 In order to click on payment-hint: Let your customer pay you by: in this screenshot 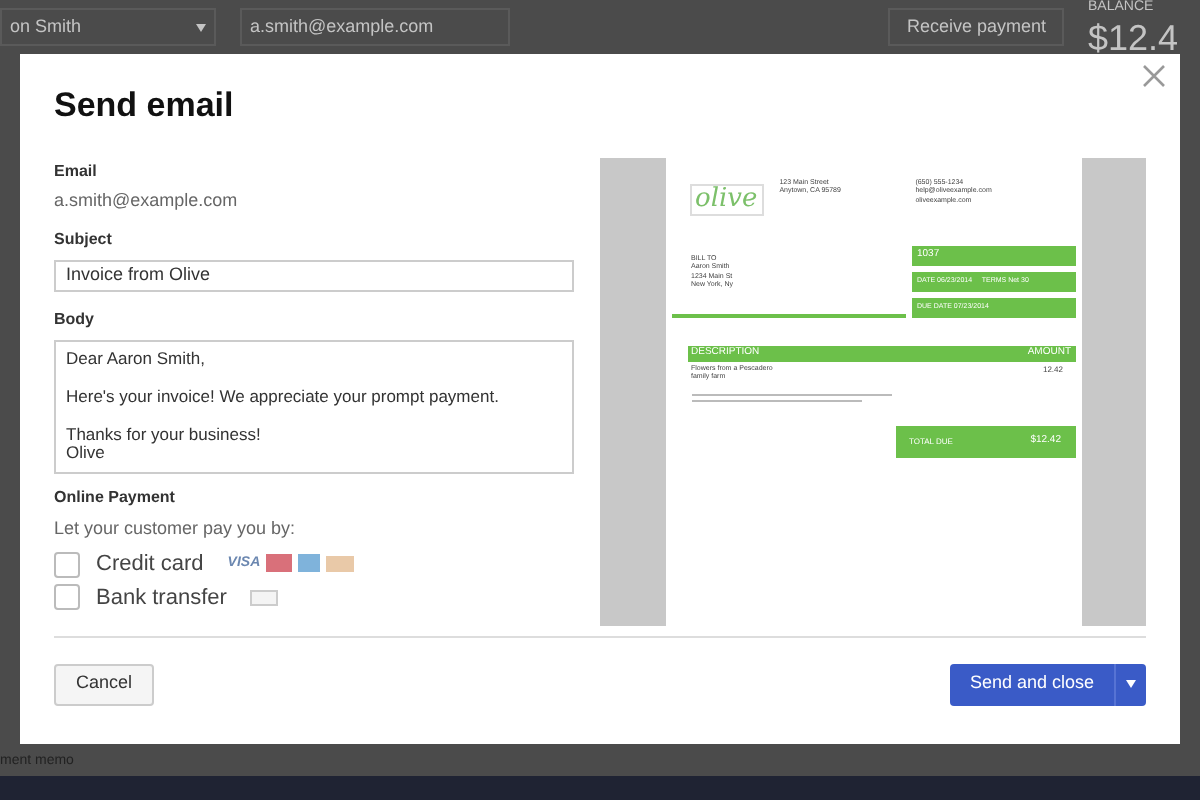, I will do `click(176, 528)`.